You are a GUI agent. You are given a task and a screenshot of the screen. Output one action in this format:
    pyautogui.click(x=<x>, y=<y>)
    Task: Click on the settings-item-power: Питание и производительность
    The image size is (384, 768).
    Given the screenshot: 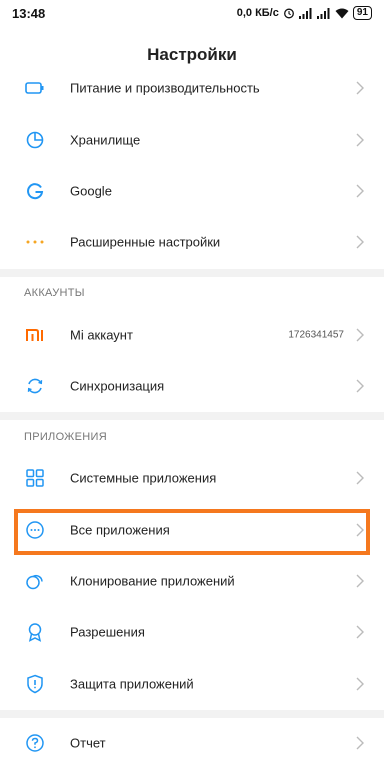 What is the action you would take?
    pyautogui.click(x=192, y=88)
    